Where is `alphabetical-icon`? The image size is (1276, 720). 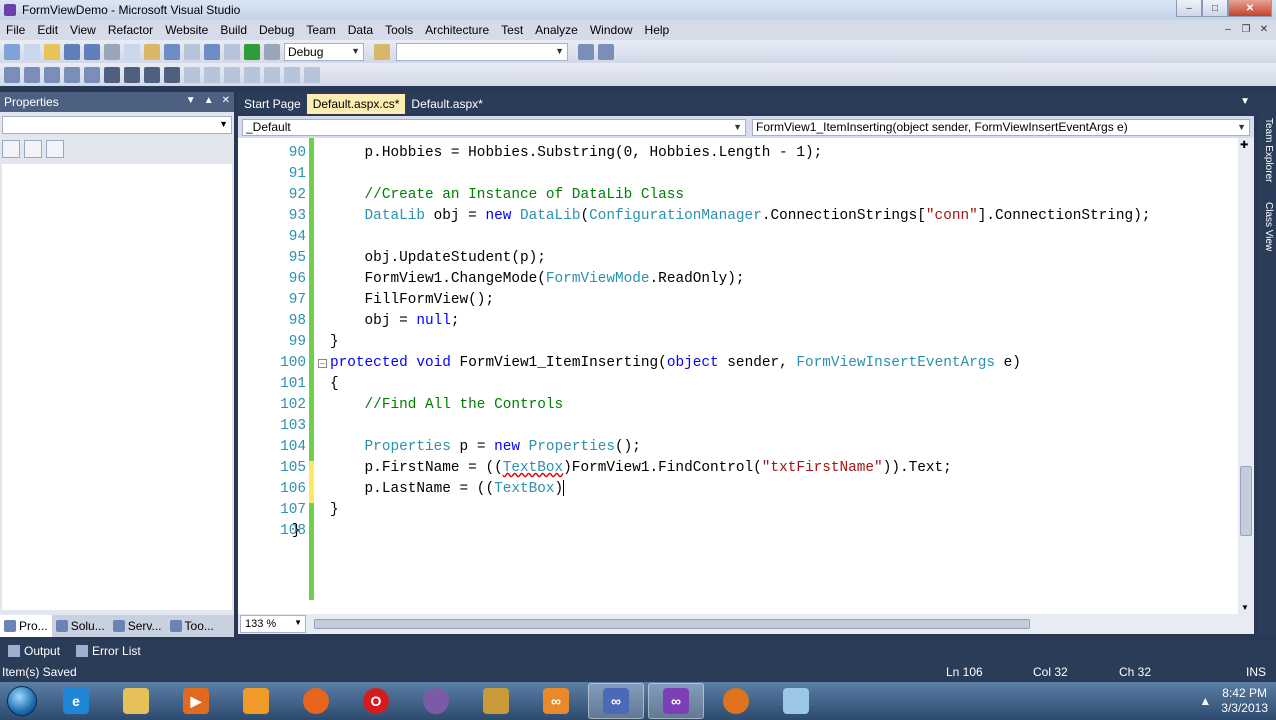
alphabetical-icon is located at coordinates (33, 149).